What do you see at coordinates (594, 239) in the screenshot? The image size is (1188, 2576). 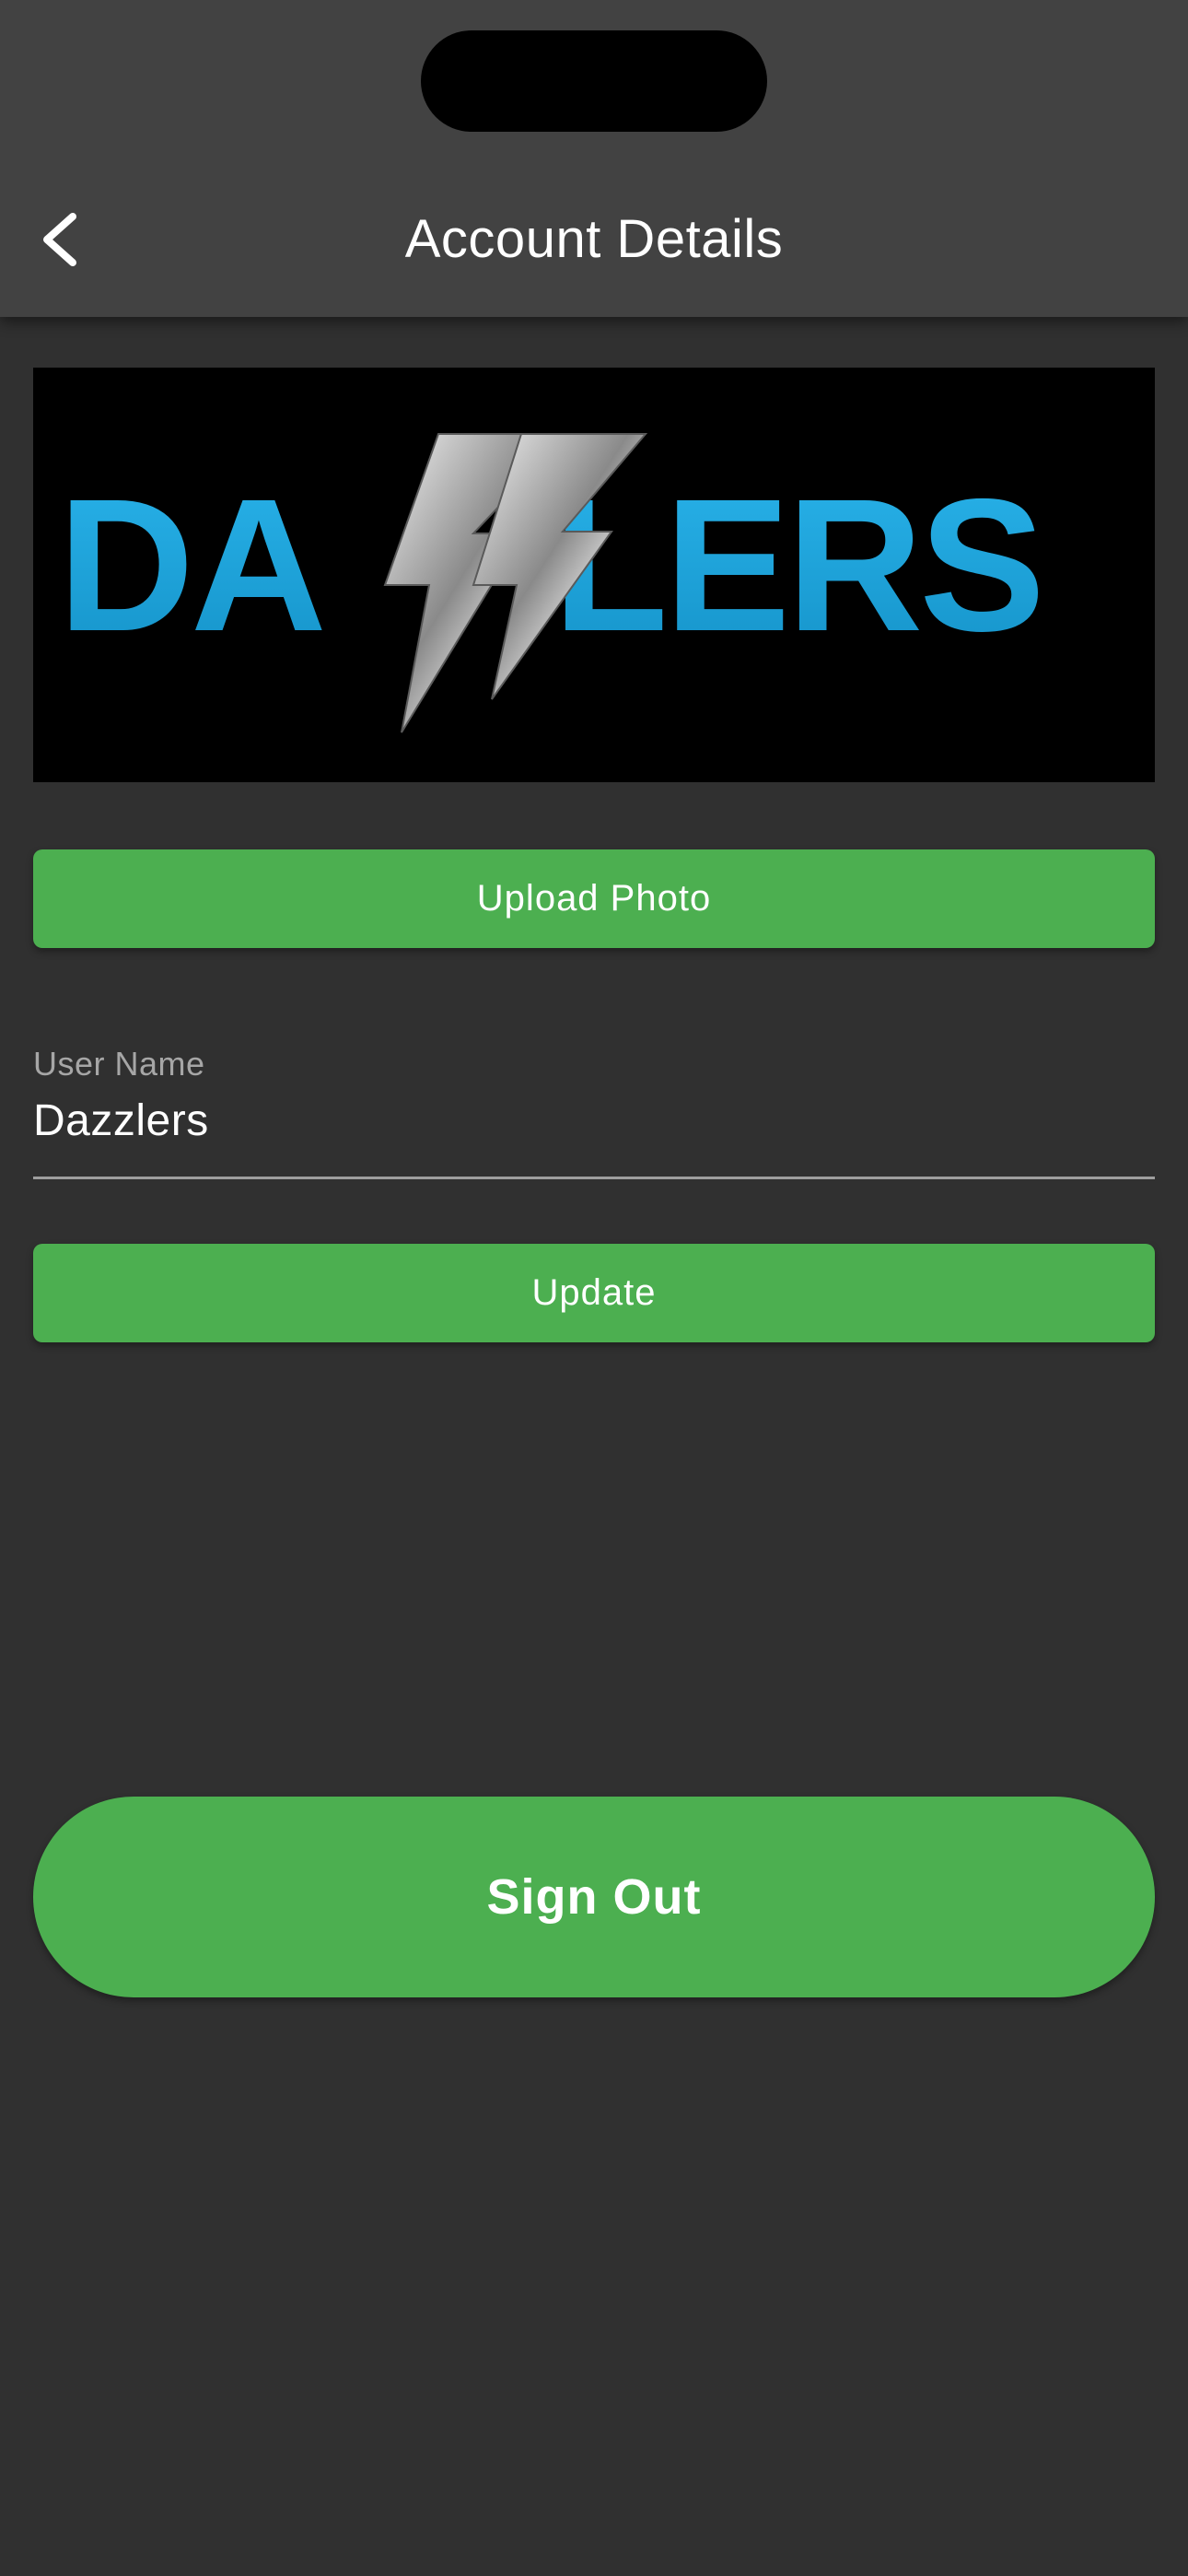 I see `page-title: Account Details` at bounding box center [594, 239].